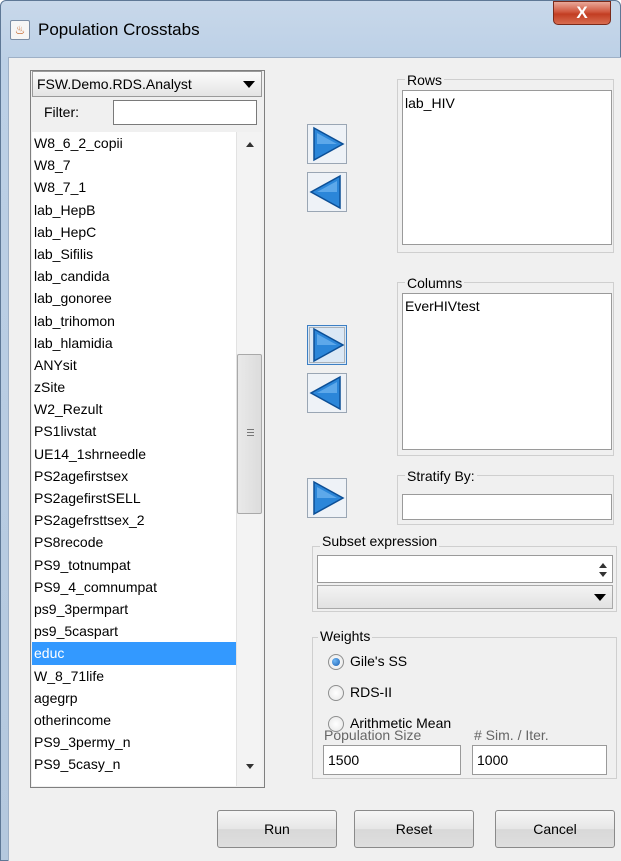  What do you see at coordinates (336, 662) in the screenshot?
I see `radio-giles-ss` at bounding box center [336, 662].